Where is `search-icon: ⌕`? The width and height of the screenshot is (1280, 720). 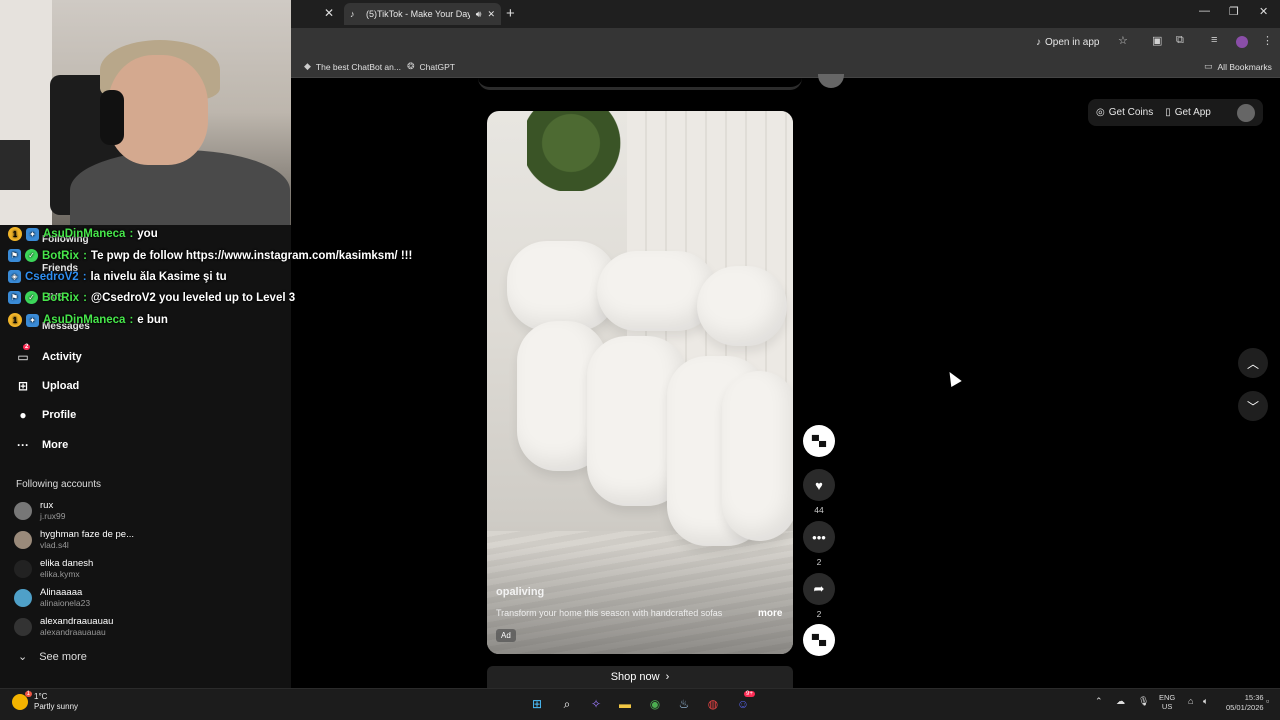 search-icon: ⌕ is located at coordinates (567, 704).